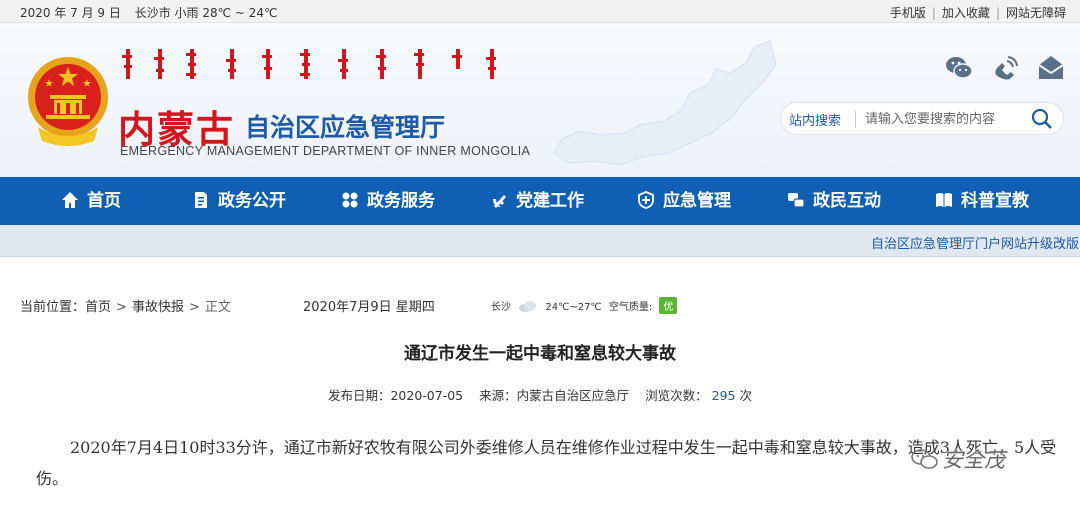 The width and height of the screenshot is (1080, 507). Describe the element at coordinates (908, 13) in the screenshot. I see `mobile-version-link: 手机版` at that location.